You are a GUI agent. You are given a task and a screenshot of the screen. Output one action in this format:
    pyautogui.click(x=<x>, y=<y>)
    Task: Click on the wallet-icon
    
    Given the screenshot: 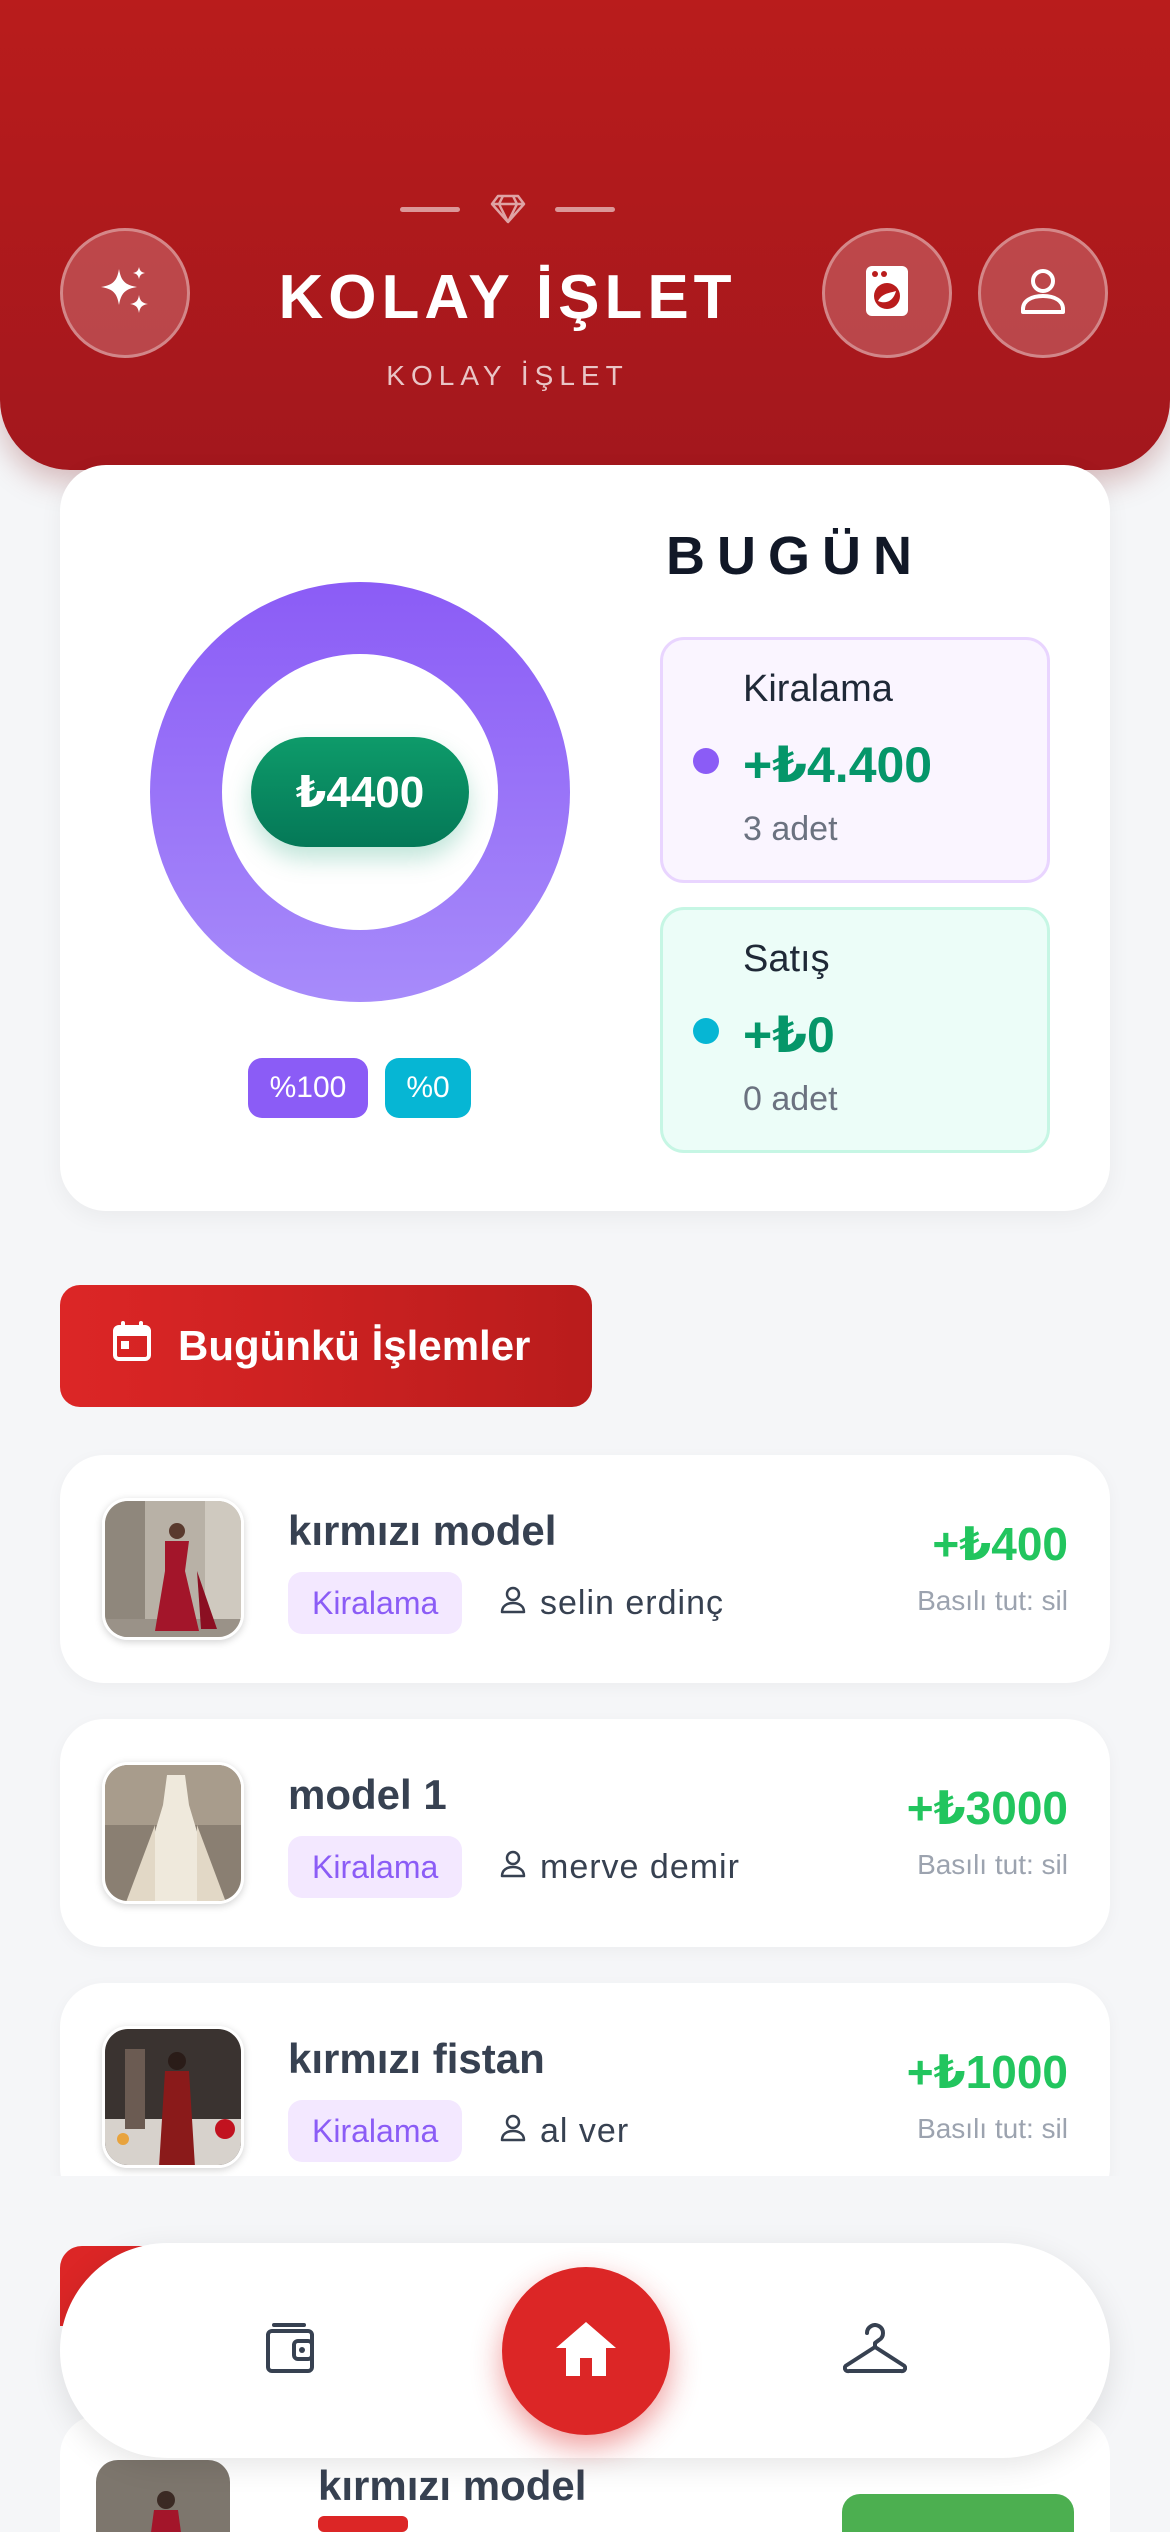 What is the action you would take?
    pyautogui.click(x=292, y=2351)
    